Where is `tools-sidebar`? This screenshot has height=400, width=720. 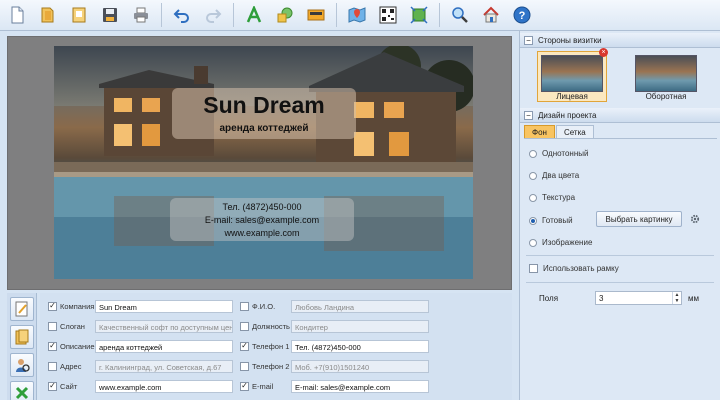 tools-sidebar is located at coordinates (22, 346).